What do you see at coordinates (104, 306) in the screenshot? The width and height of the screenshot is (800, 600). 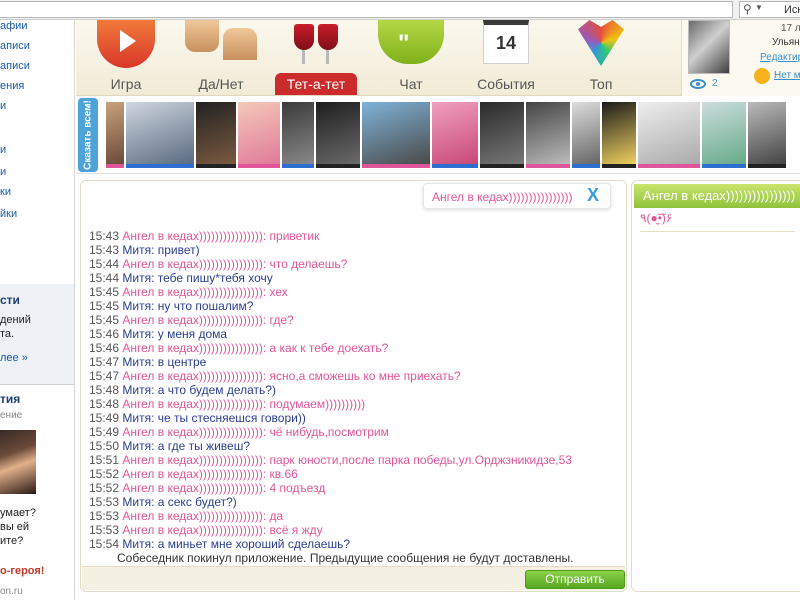 I see `message-time: 15:45` at bounding box center [104, 306].